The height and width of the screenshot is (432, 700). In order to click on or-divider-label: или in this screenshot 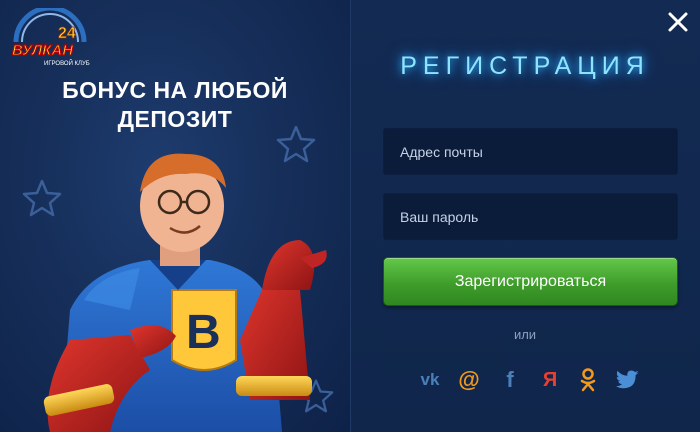, I will do `click(525, 334)`.